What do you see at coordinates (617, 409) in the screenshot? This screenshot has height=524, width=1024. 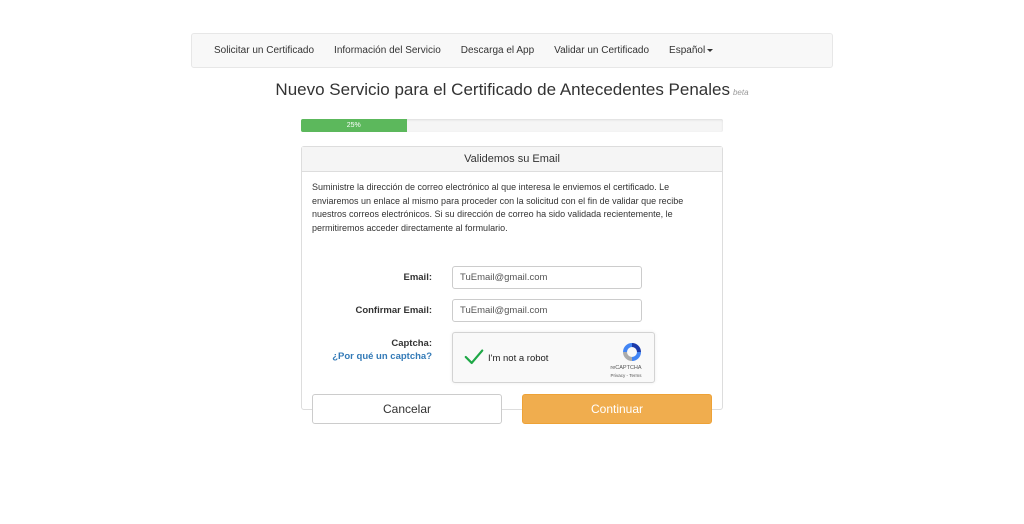 I see `continue-button: Continuar` at bounding box center [617, 409].